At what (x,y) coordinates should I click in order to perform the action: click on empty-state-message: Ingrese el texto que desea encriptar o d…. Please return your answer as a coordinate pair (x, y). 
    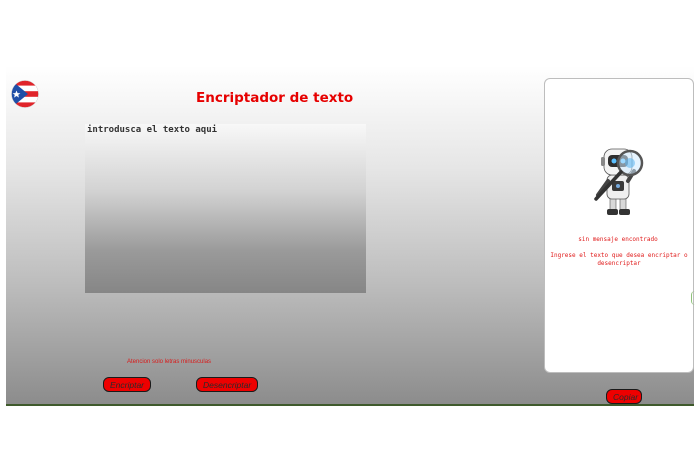
    Looking at the image, I should click on (619, 259).